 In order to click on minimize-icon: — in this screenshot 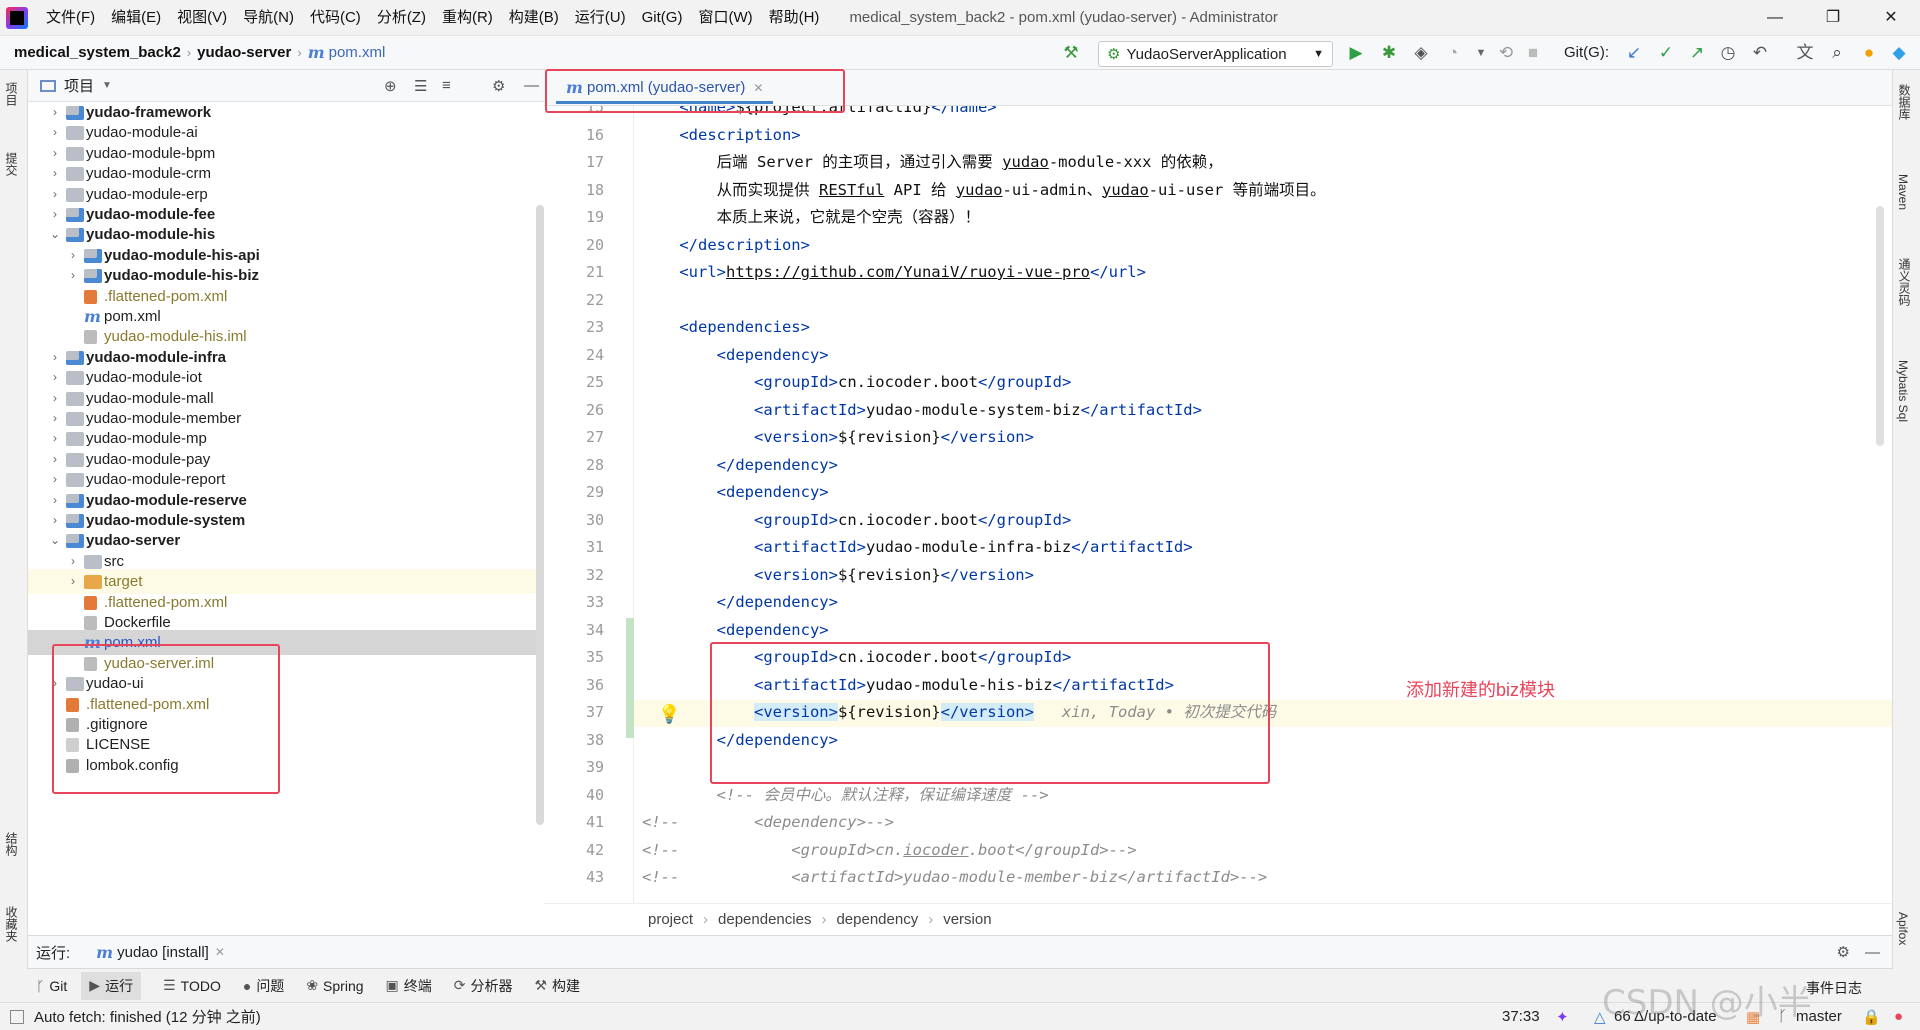, I will do `click(1775, 18)`.